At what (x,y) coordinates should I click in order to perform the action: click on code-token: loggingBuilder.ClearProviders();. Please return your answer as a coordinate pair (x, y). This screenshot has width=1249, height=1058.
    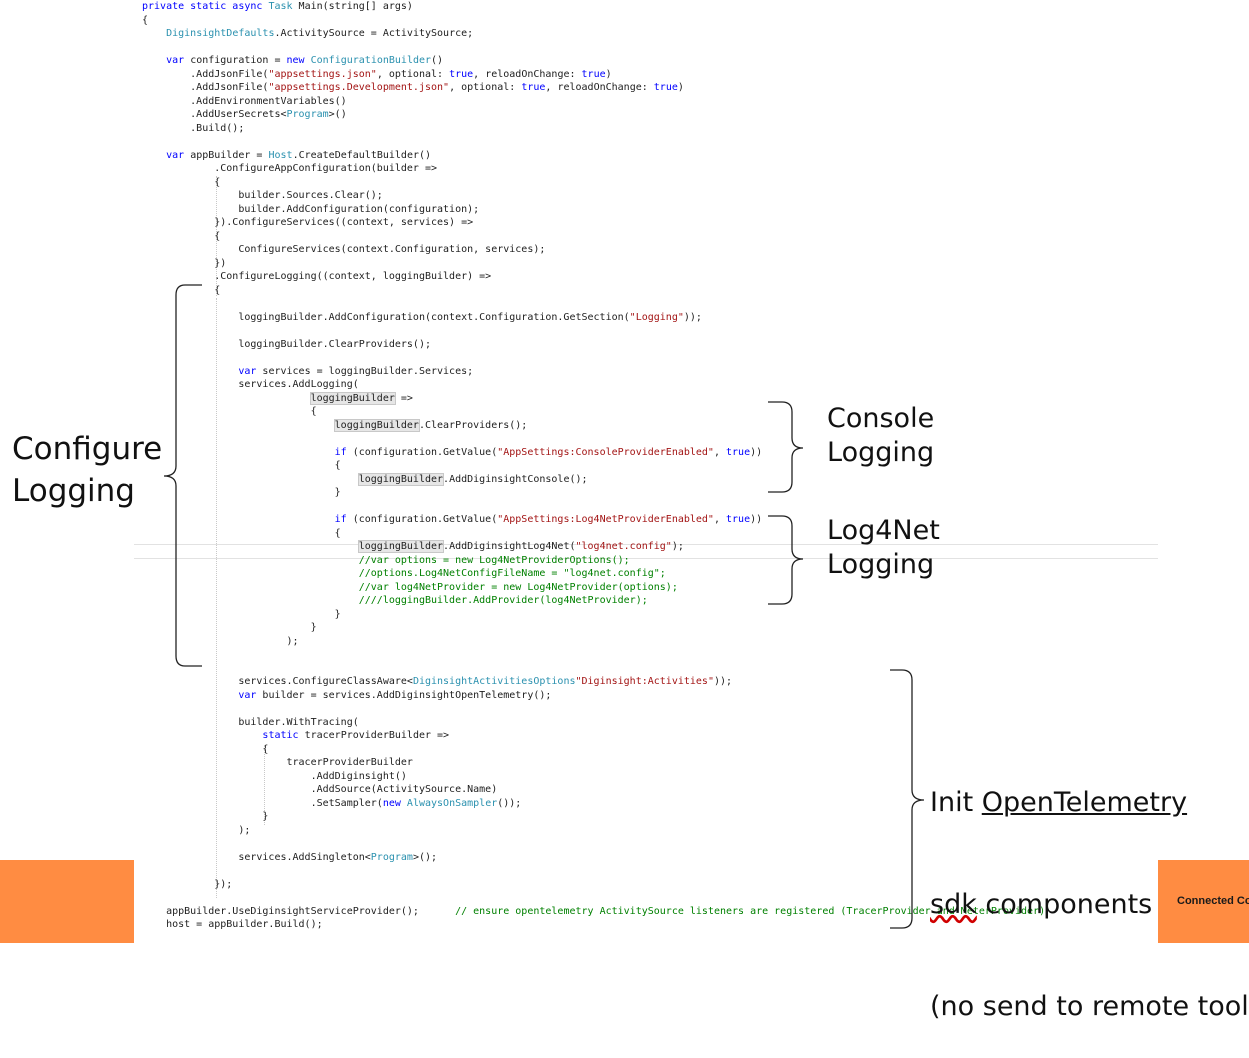
    Looking at the image, I should click on (286, 344).